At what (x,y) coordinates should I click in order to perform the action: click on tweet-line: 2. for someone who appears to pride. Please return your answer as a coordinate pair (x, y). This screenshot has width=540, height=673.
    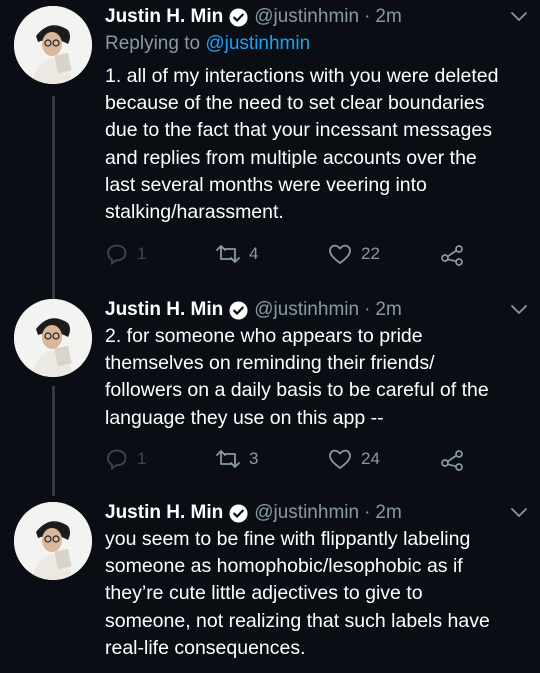
    Looking at the image, I should click on (264, 336).